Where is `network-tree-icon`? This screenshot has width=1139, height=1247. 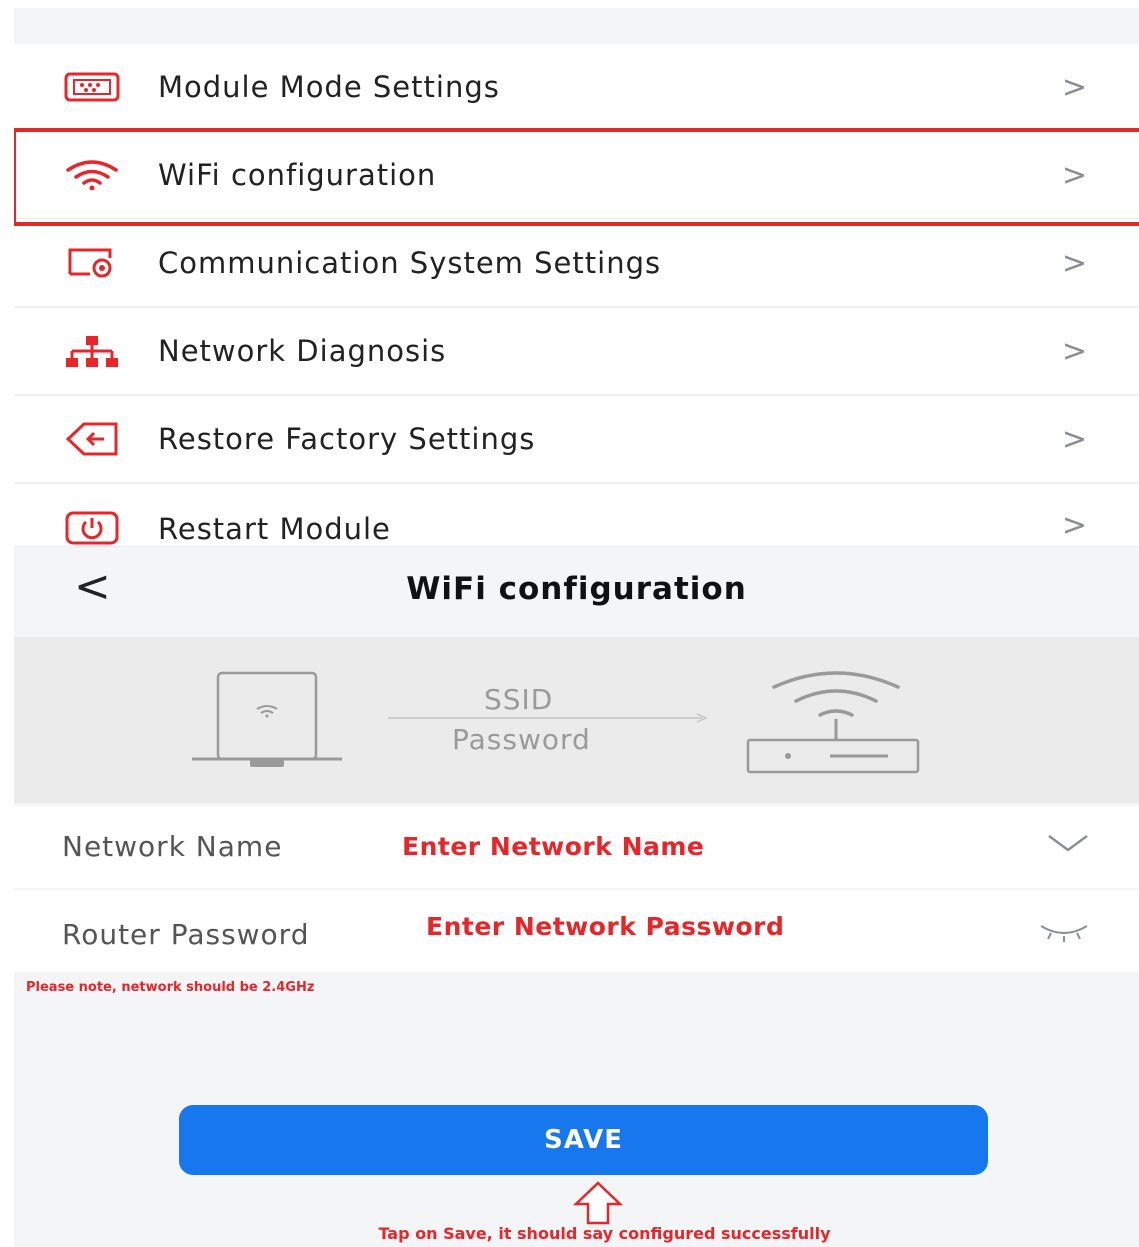
network-tree-icon is located at coordinates (92, 351).